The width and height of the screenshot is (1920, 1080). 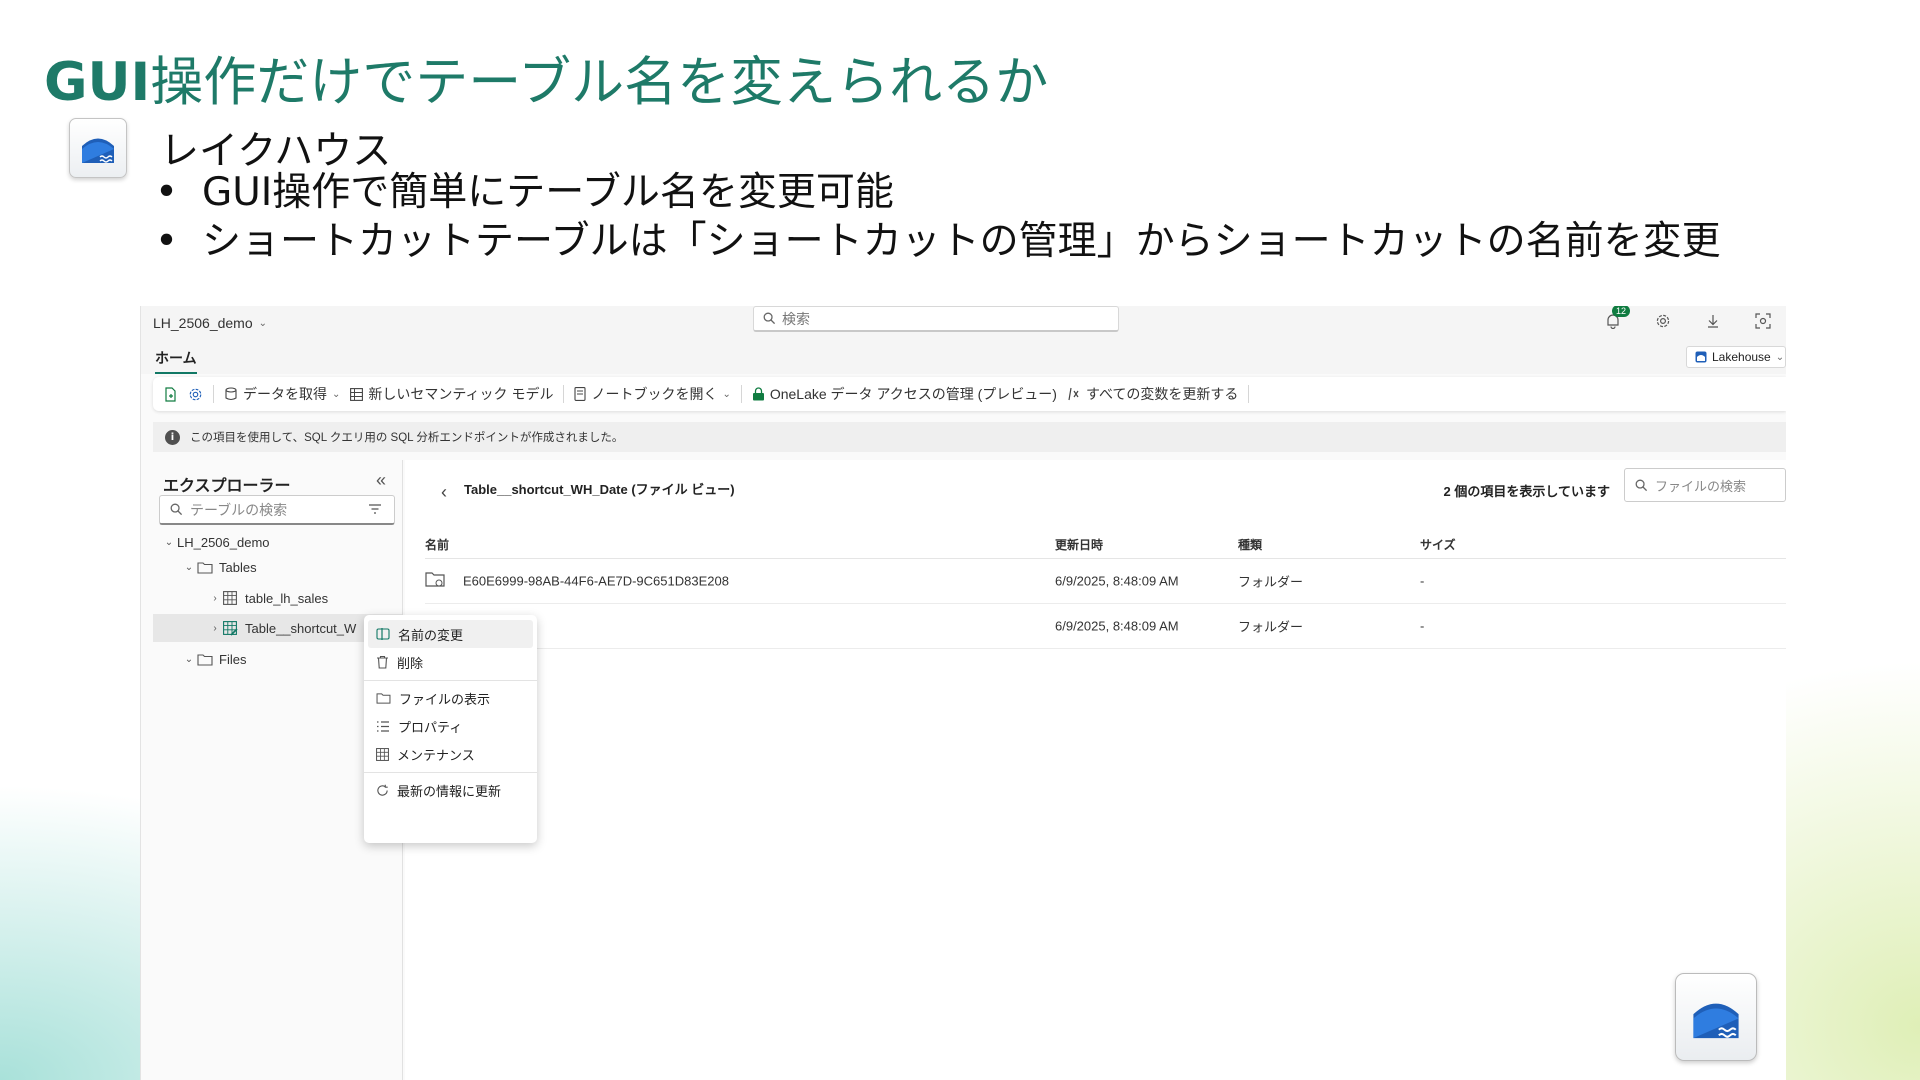 I want to click on menu-label-refresh: 最新の情報に更新, so click(x=449, y=791).